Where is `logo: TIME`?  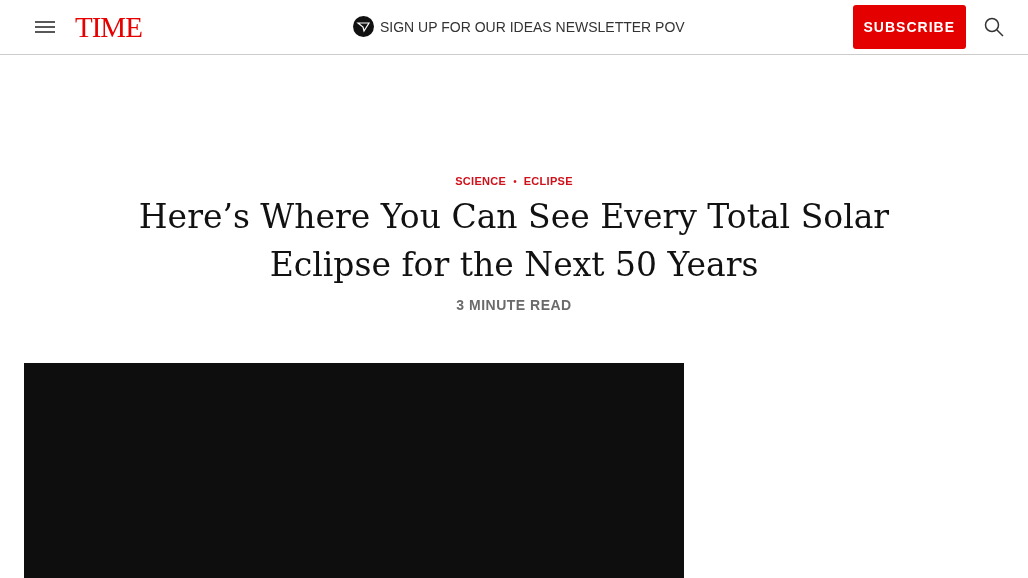 logo: TIME is located at coordinates (108, 27).